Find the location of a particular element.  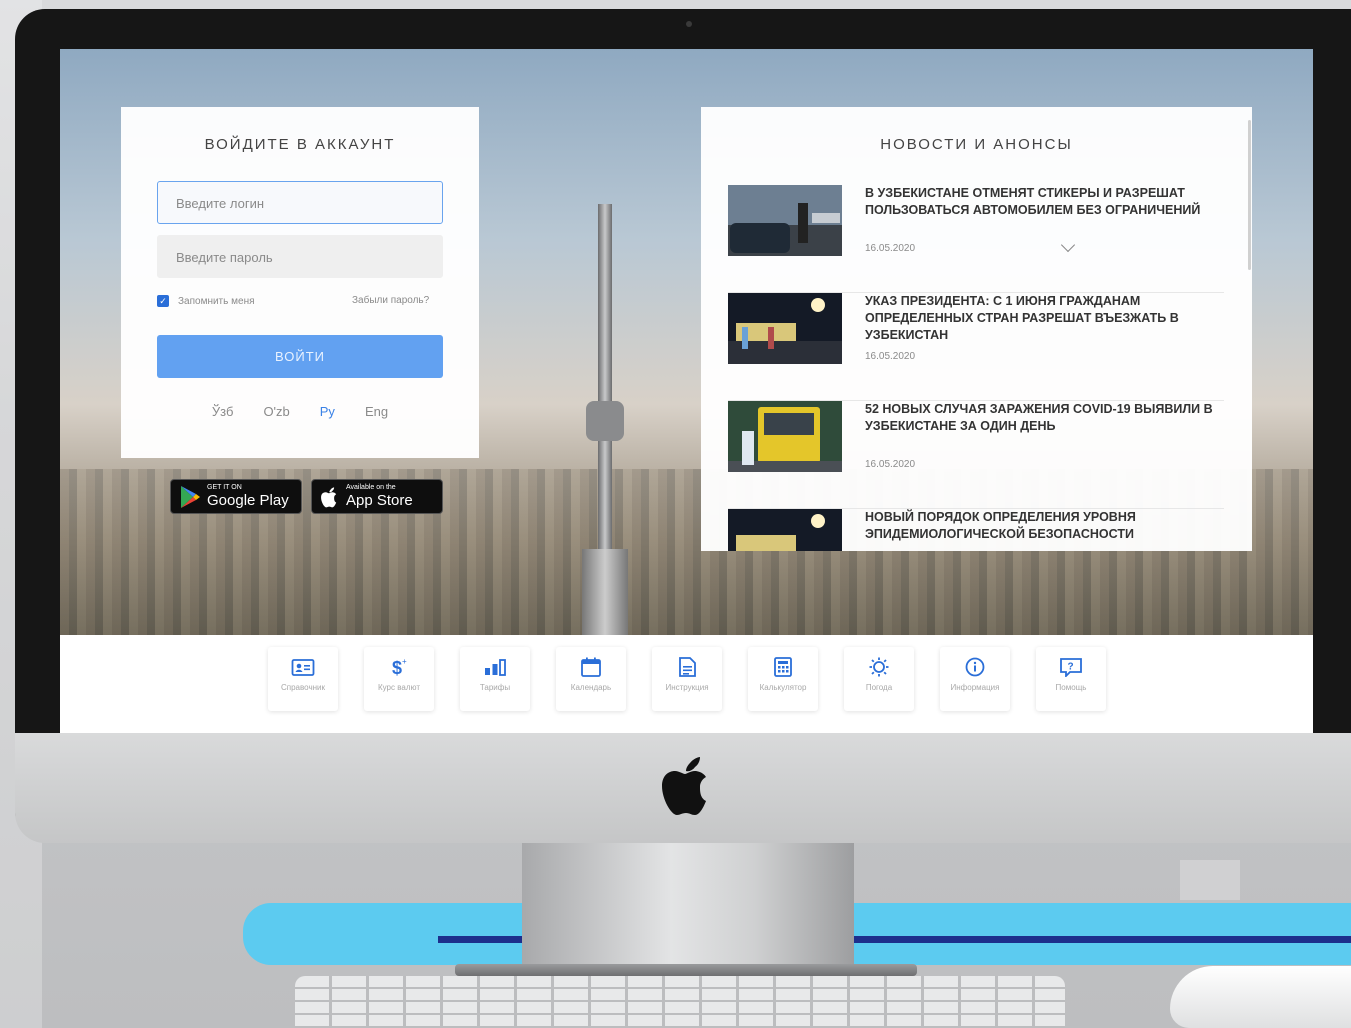

monitor-stand-base is located at coordinates (686, 970).